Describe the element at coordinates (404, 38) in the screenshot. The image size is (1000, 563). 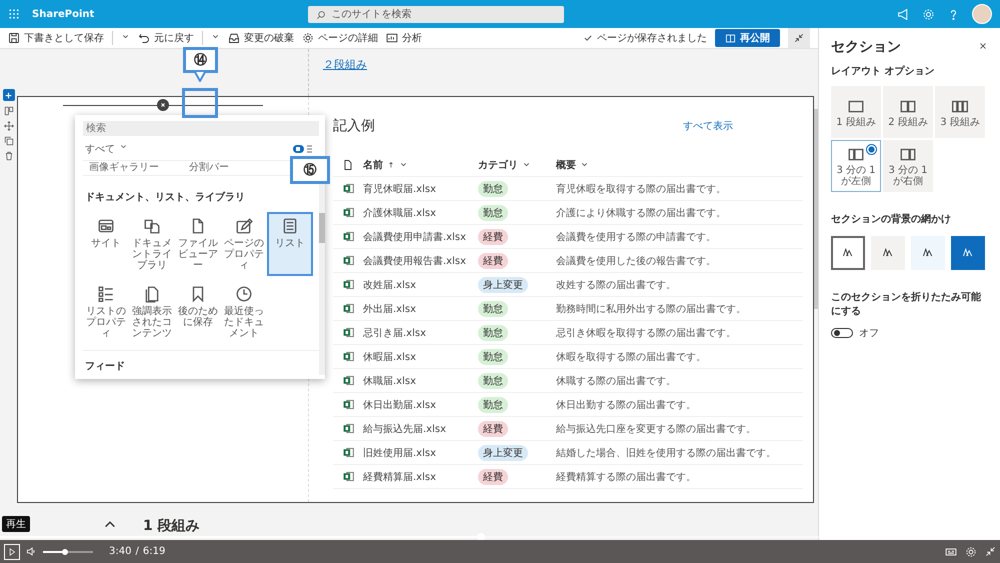
I see `toolbar-button: 分析` at that location.